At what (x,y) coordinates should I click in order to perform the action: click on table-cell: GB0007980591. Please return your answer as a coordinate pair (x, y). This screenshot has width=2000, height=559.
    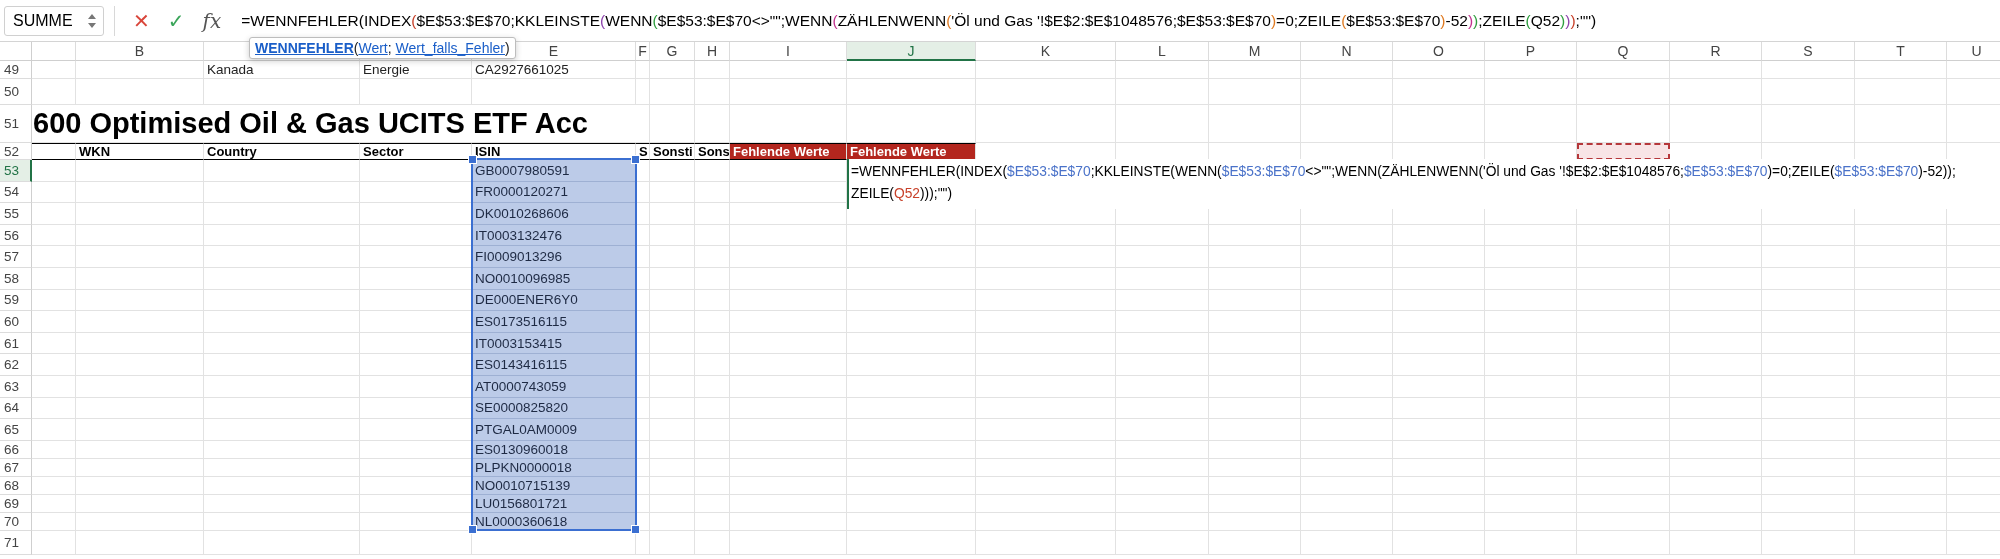
    Looking at the image, I should click on (554, 171).